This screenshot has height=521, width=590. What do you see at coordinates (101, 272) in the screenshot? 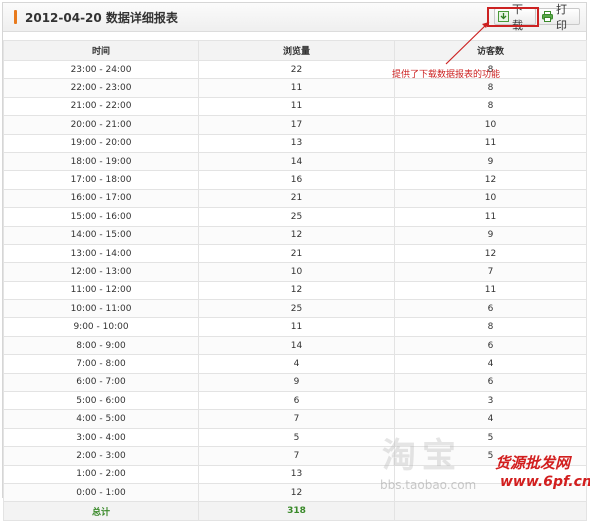
I see `cell-time: 12:00 - 13:00` at bounding box center [101, 272].